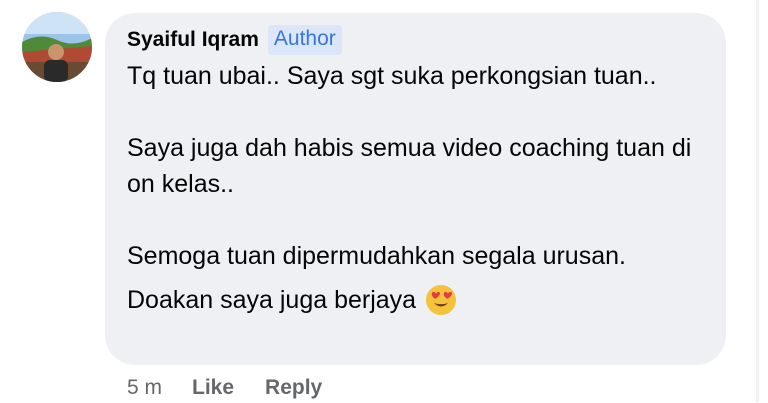 The height and width of the screenshot is (403, 768). I want to click on author-badge: Author, so click(304, 40).